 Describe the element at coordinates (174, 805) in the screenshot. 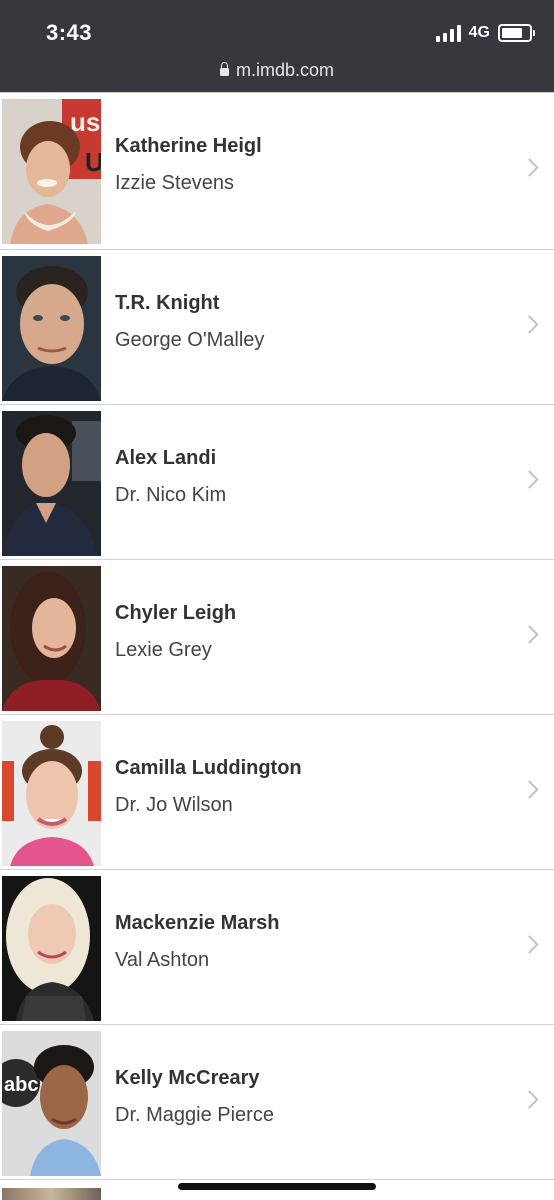

I see `character-name: Dr. Jo Wilson` at that location.